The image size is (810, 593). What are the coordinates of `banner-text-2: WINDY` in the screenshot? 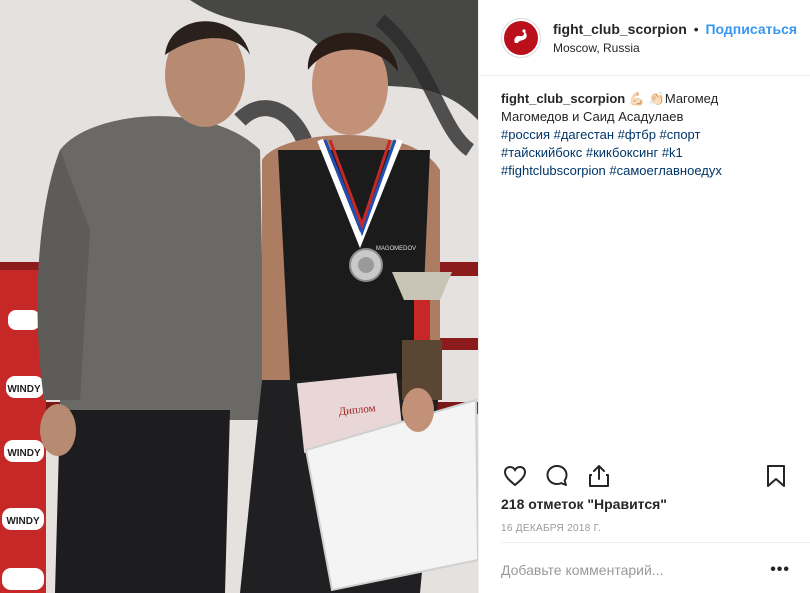 It's located at (24, 453).